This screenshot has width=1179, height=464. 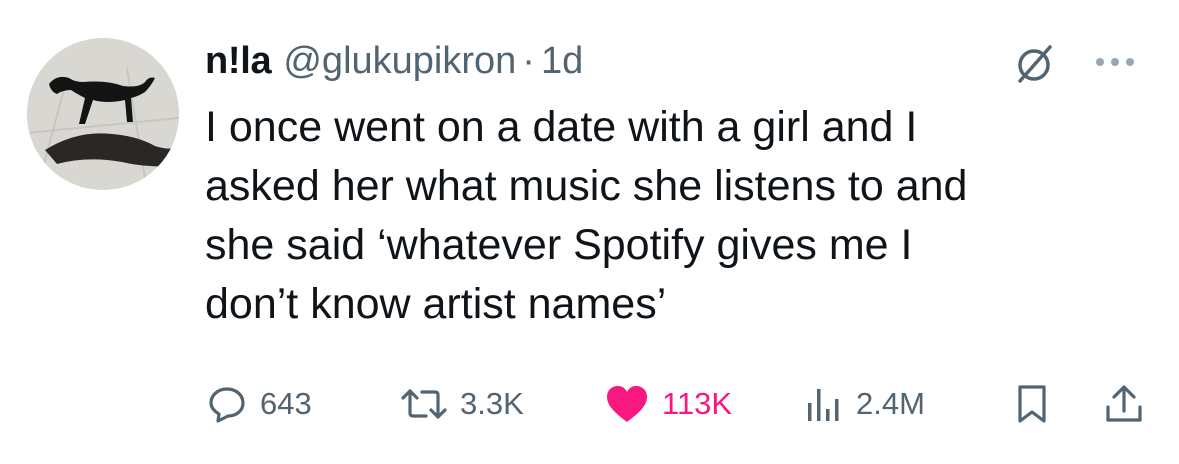 I want to click on display-name: n!la, so click(x=238, y=61).